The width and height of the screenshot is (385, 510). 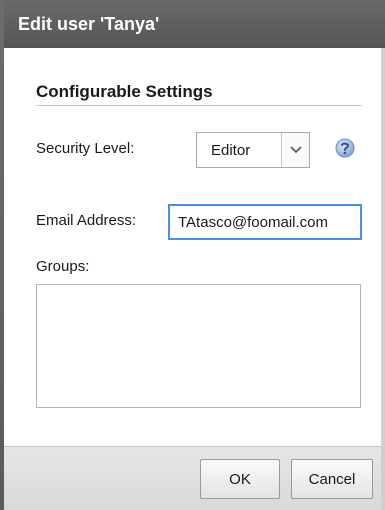 What do you see at coordinates (240, 479) in the screenshot?
I see `ok-button: OK` at bounding box center [240, 479].